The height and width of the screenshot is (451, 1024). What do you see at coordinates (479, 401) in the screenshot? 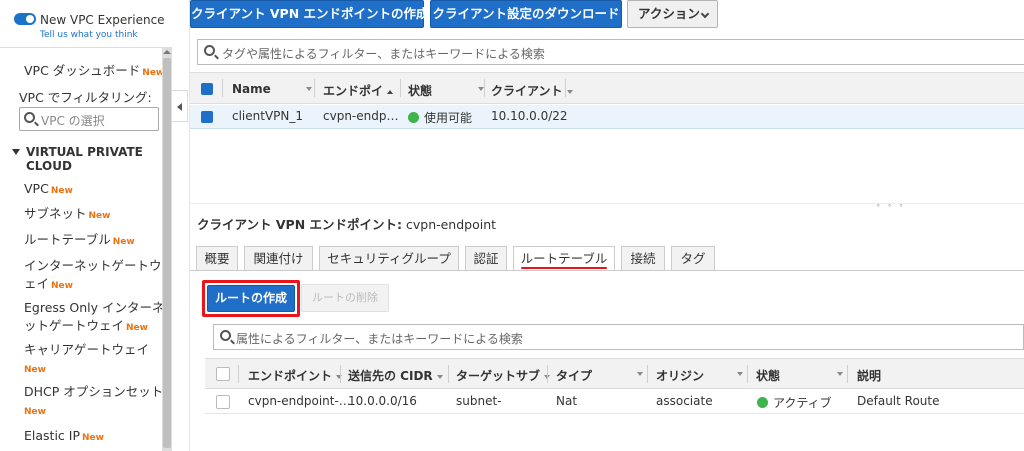
I see `cell-target-subnet: subnet-` at bounding box center [479, 401].